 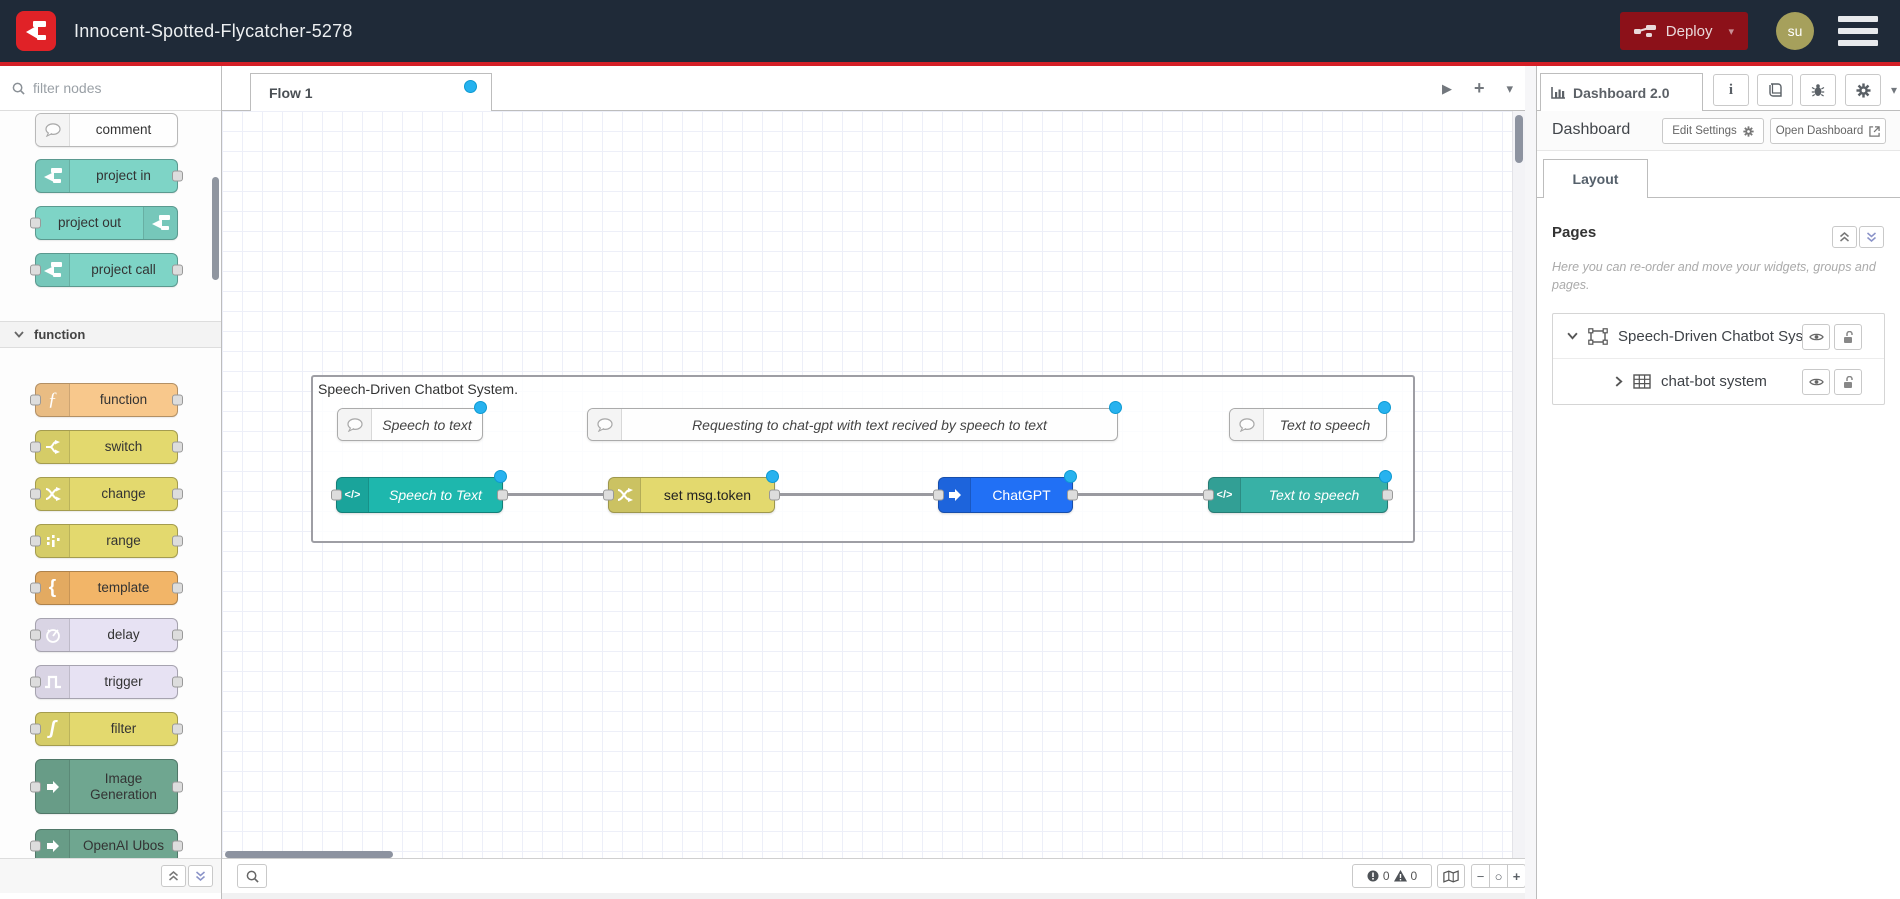 I want to click on node-speech-to-text: </> Speech to Text, so click(x=419, y=495).